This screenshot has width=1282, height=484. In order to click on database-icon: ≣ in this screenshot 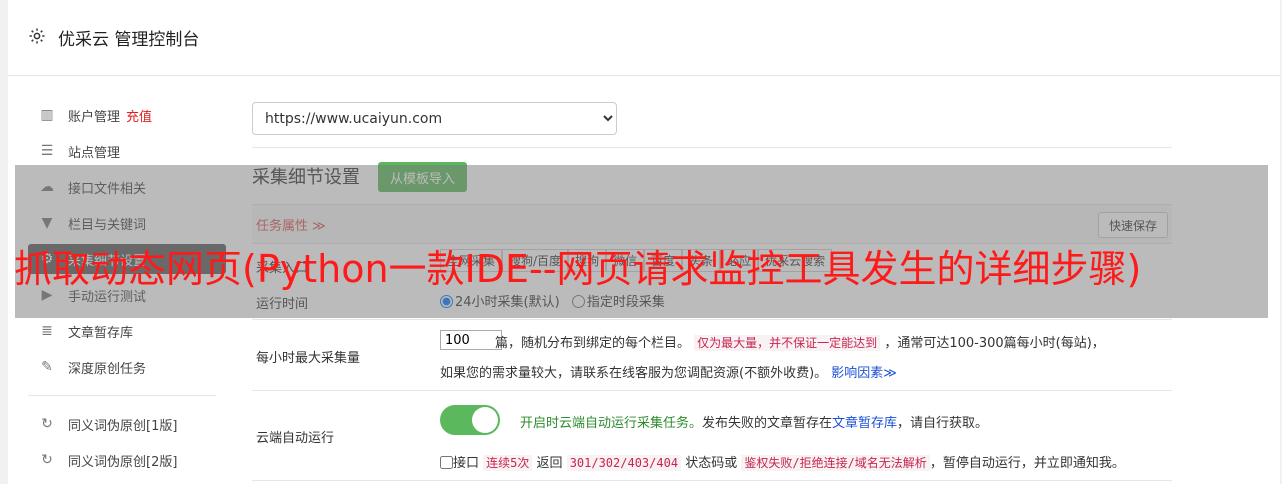, I will do `click(47, 331)`.